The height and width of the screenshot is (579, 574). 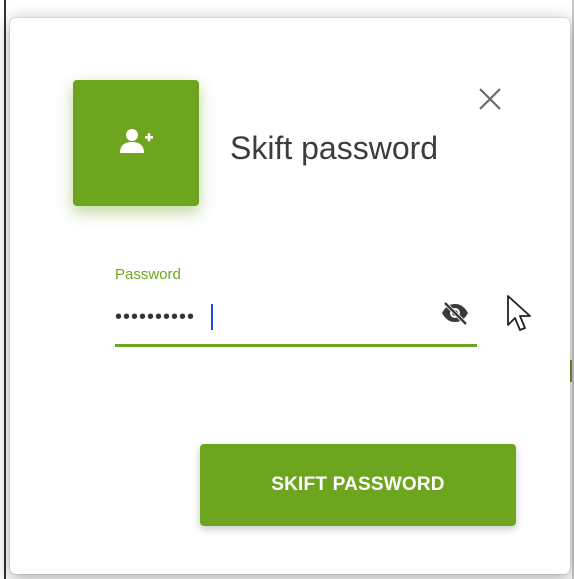 I want to click on text-caret, so click(x=212, y=317).